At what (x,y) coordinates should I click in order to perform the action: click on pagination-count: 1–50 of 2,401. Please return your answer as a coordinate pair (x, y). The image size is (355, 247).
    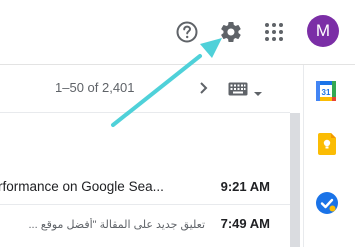
    Looking at the image, I should click on (95, 87).